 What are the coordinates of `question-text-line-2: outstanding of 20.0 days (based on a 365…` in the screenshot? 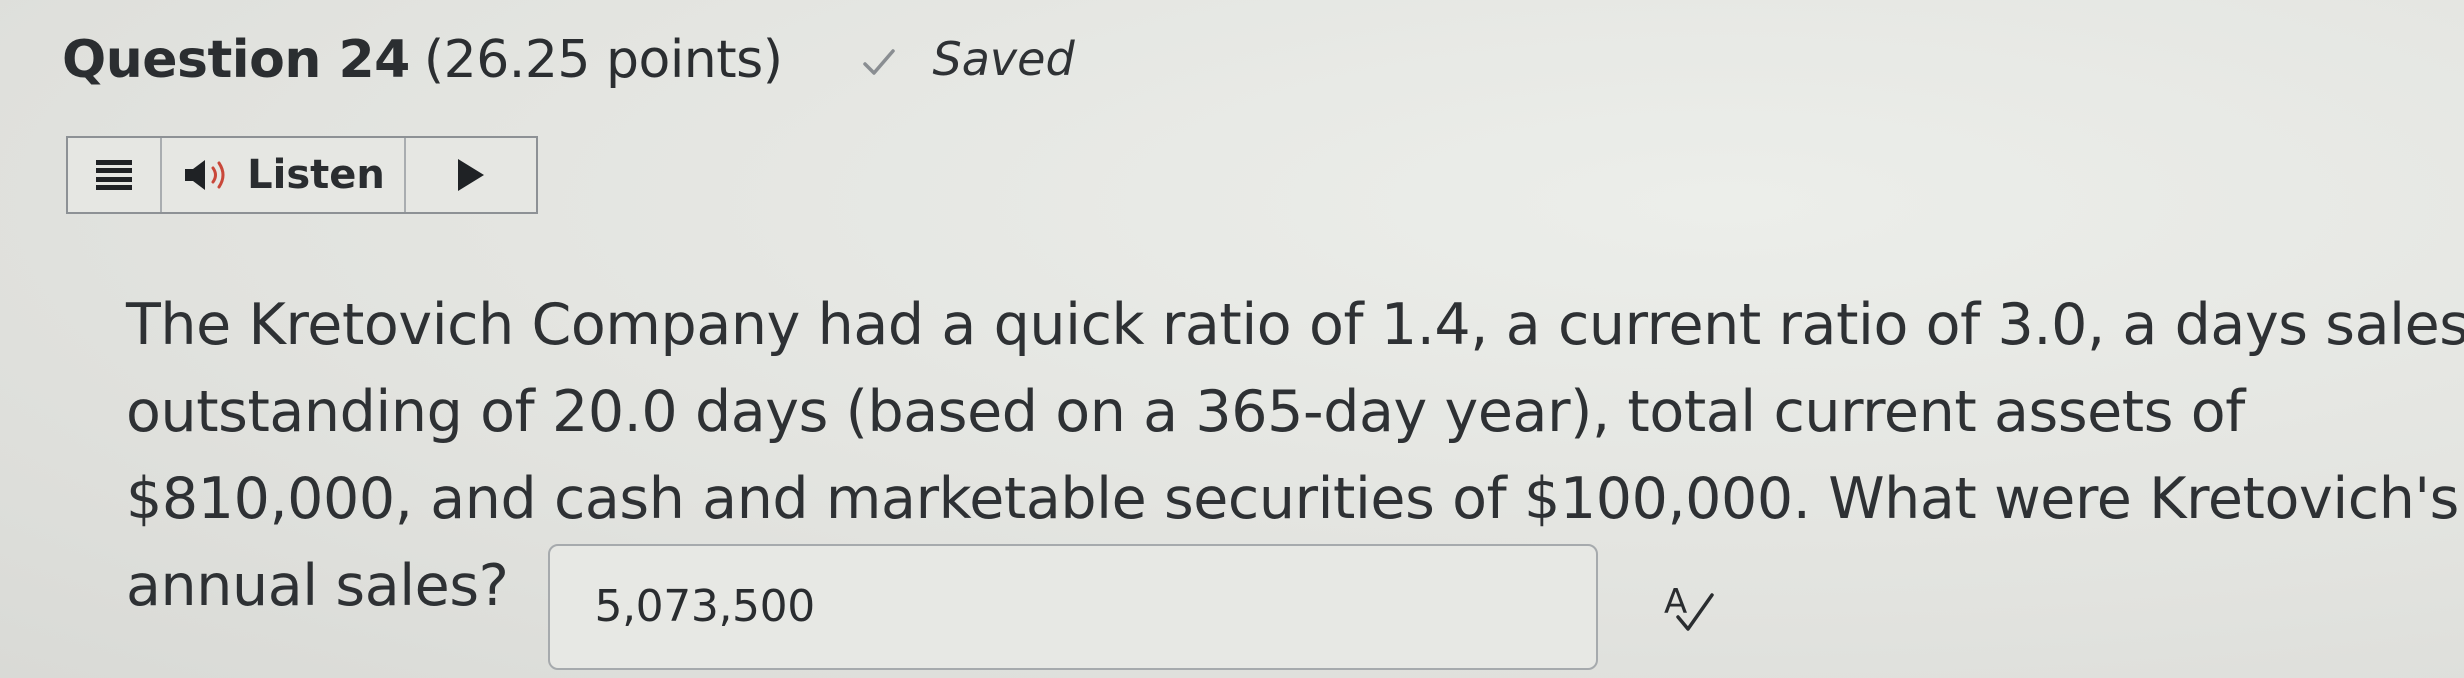 It's located at (1185, 412).